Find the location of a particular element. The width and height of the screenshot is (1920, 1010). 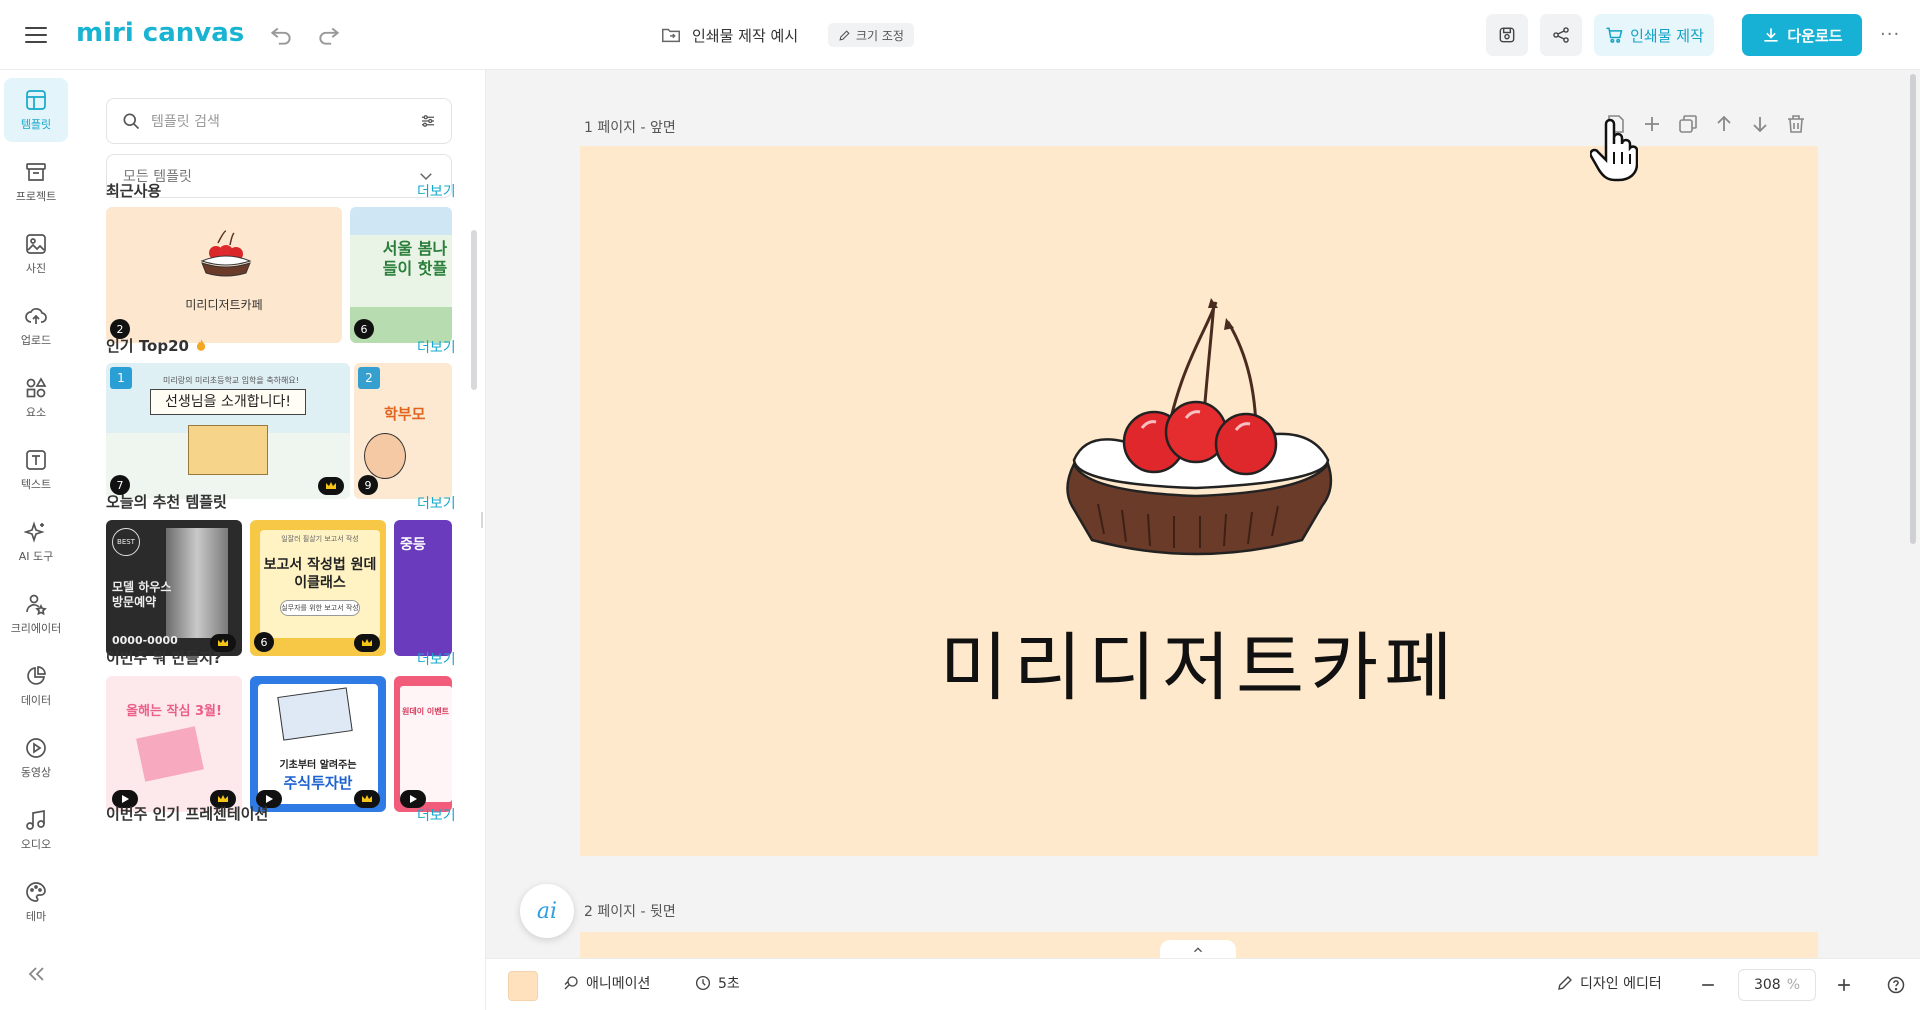

filter-icon is located at coordinates (428, 121).